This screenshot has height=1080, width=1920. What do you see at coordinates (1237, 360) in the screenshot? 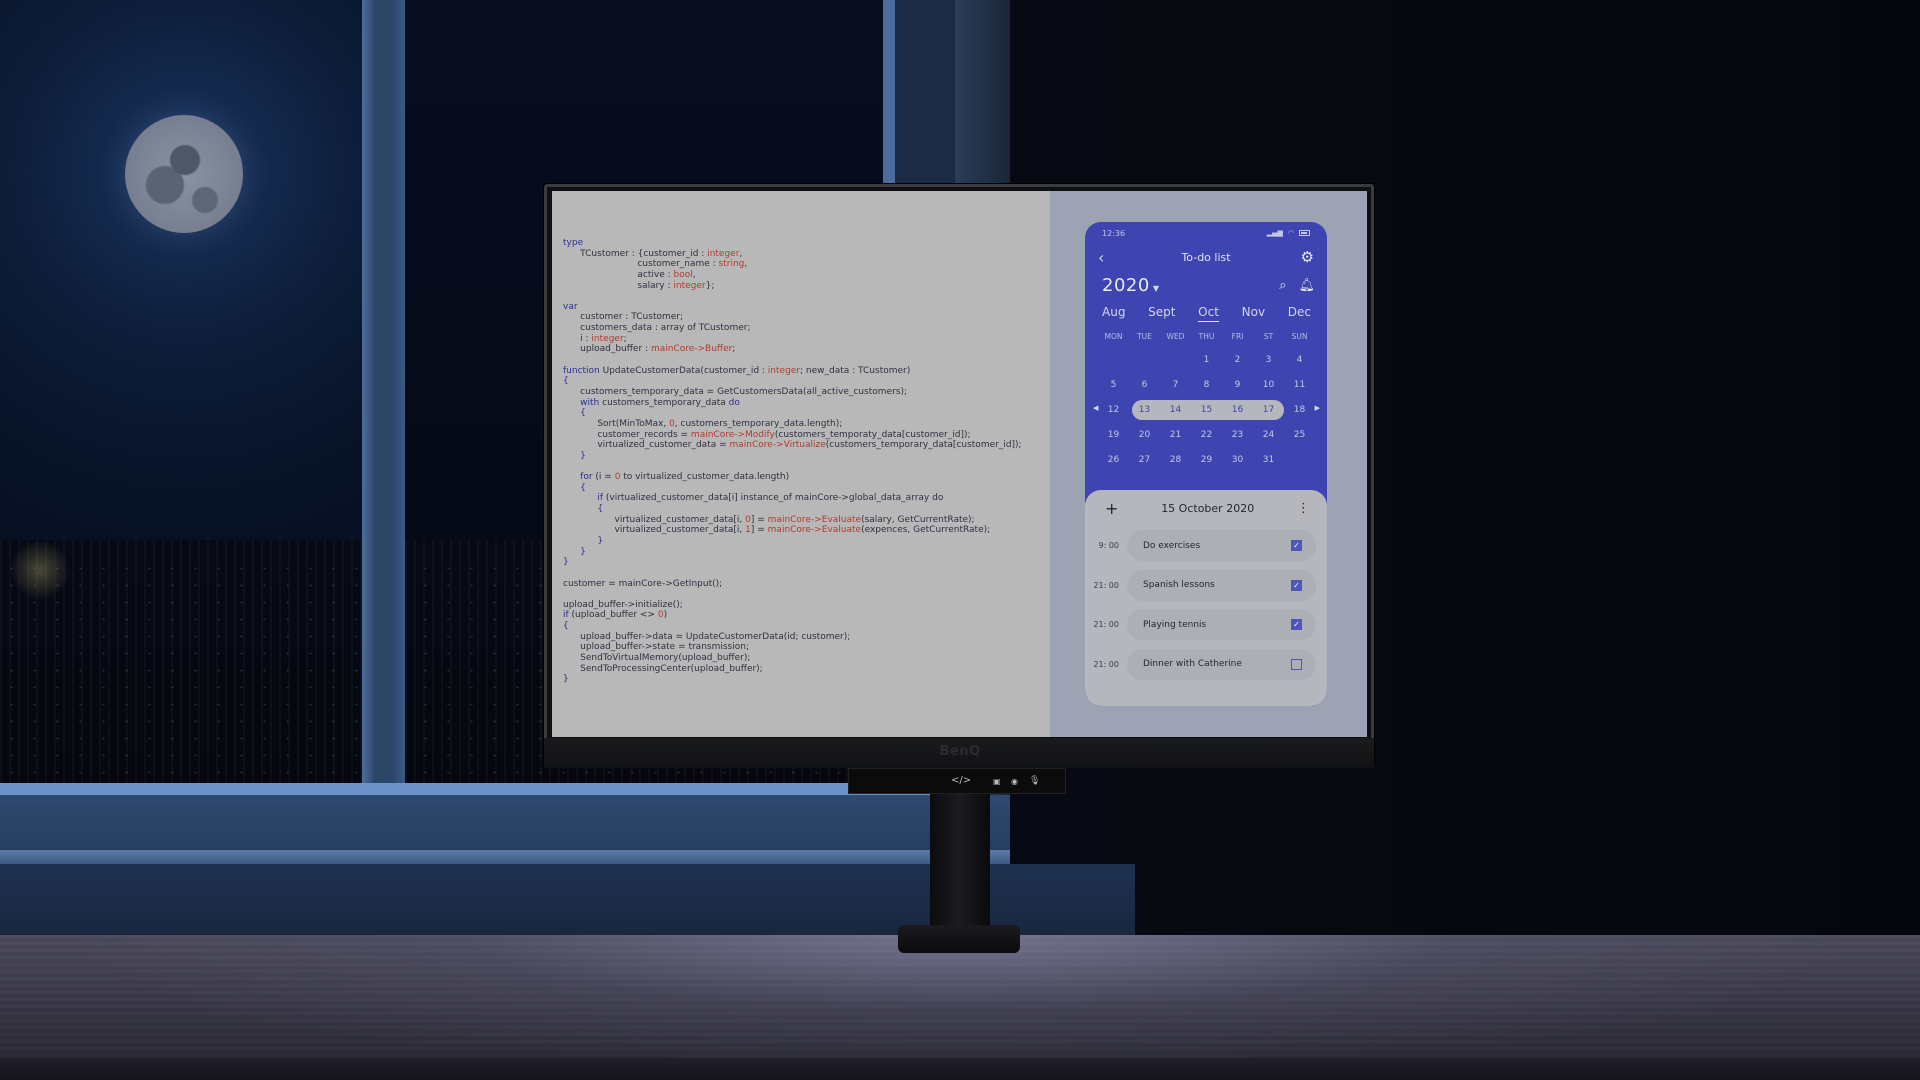
I see `calendar-day: 2` at bounding box center [1237, 360].